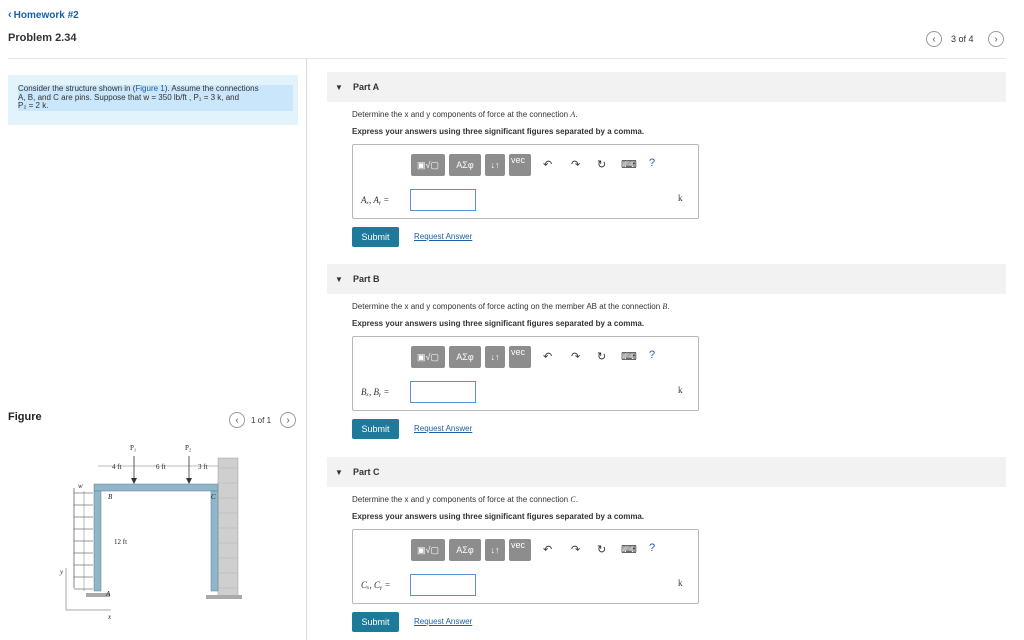  I want to click on back-to-homework-link: ‹ Homework #2, so click(43, 15).